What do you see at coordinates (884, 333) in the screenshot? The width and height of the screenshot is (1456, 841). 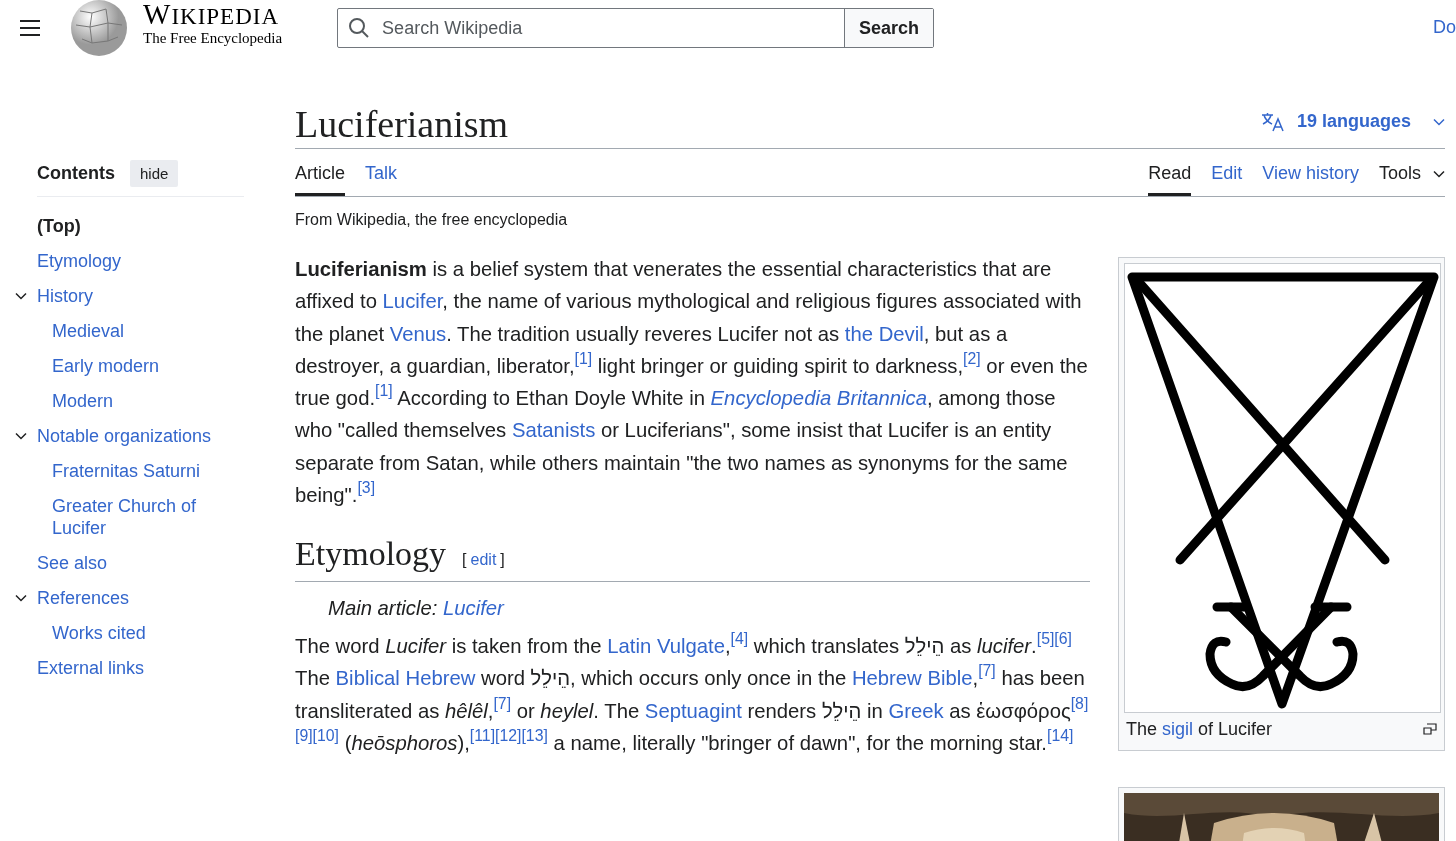 I see `link: the Devil` at bounding box center [884, 333].